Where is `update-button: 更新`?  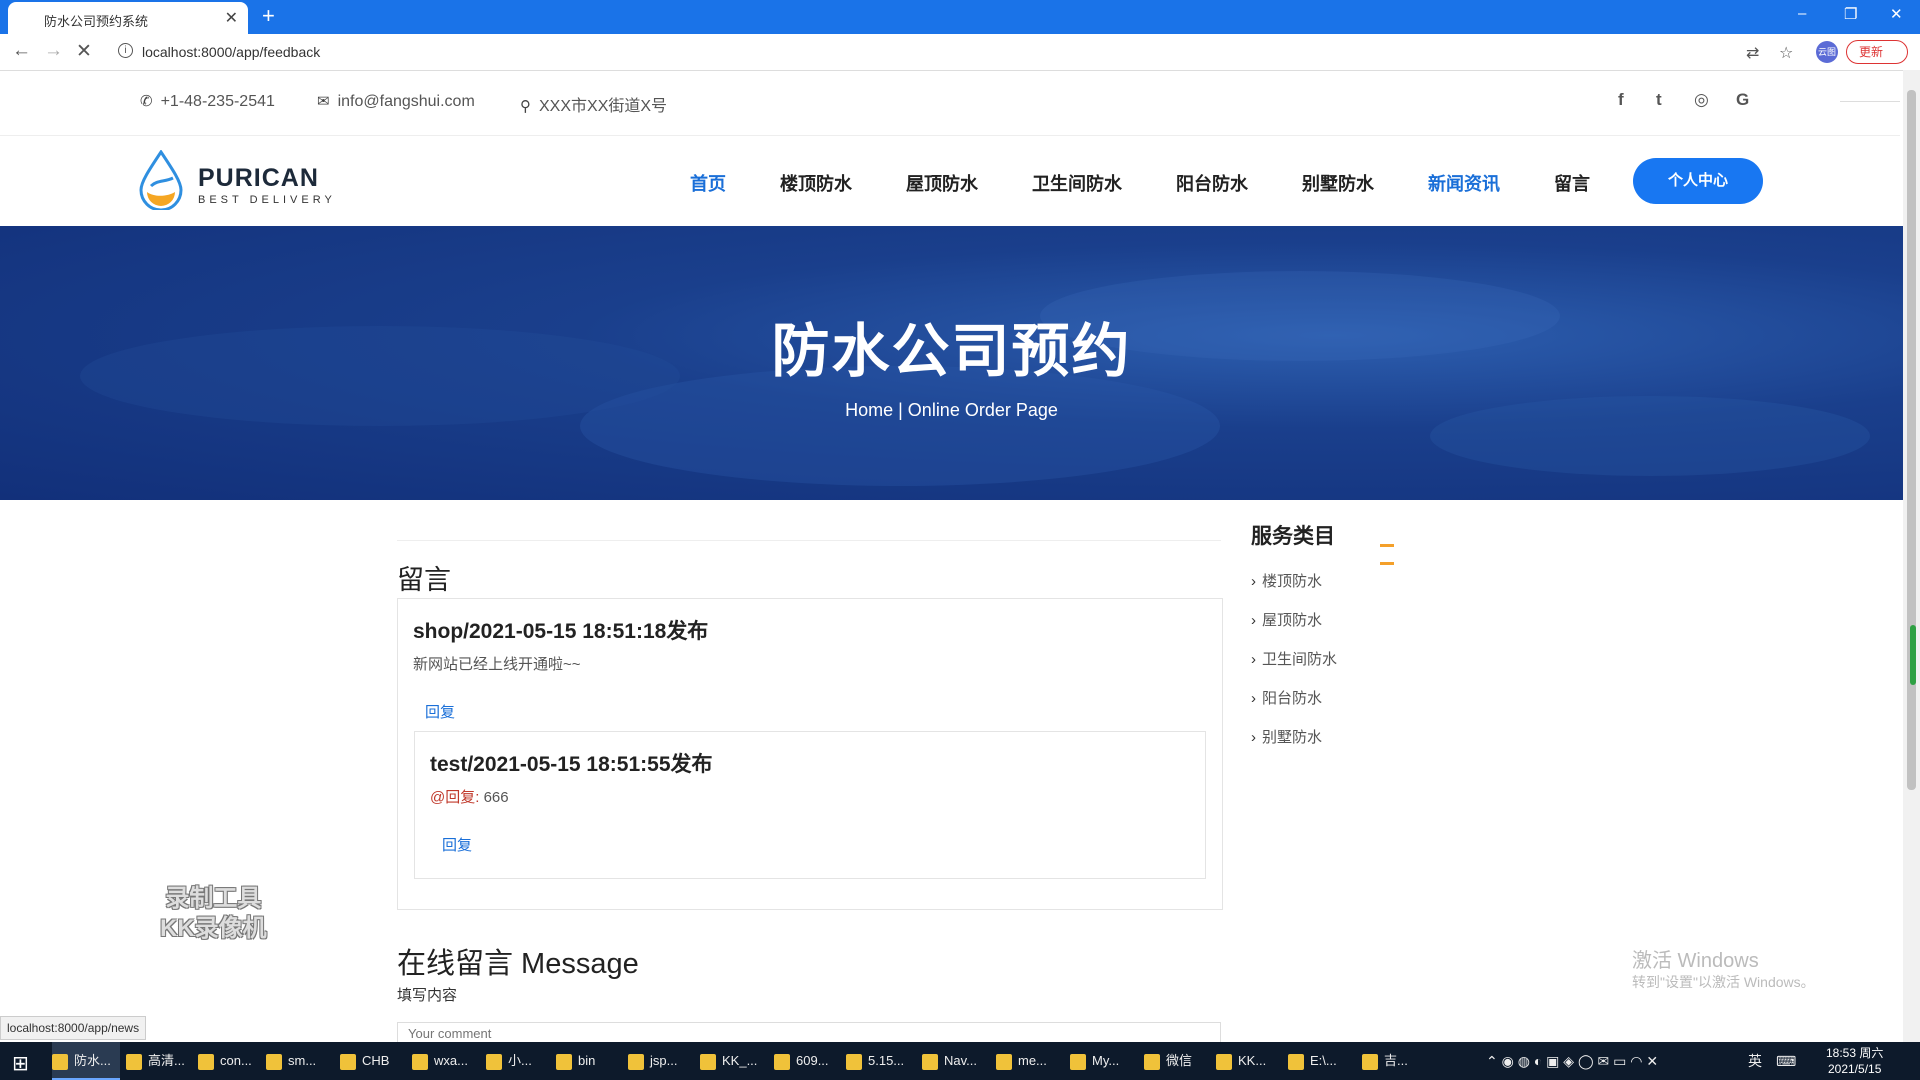
update-button: 更新 is located at coordinates (1877, 52).